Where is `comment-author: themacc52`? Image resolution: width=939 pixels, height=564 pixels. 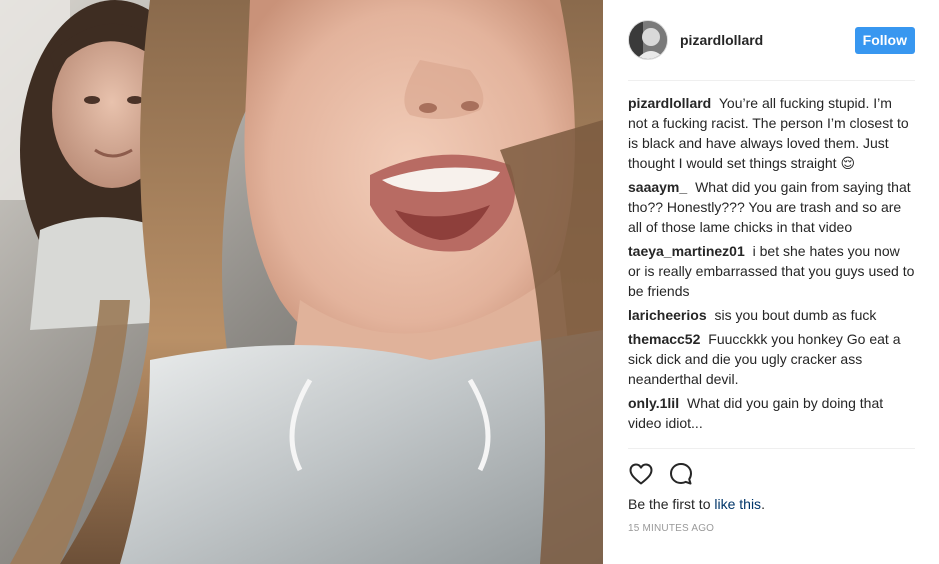 comment-author: themacc52 is located at coordinates (664, 339).